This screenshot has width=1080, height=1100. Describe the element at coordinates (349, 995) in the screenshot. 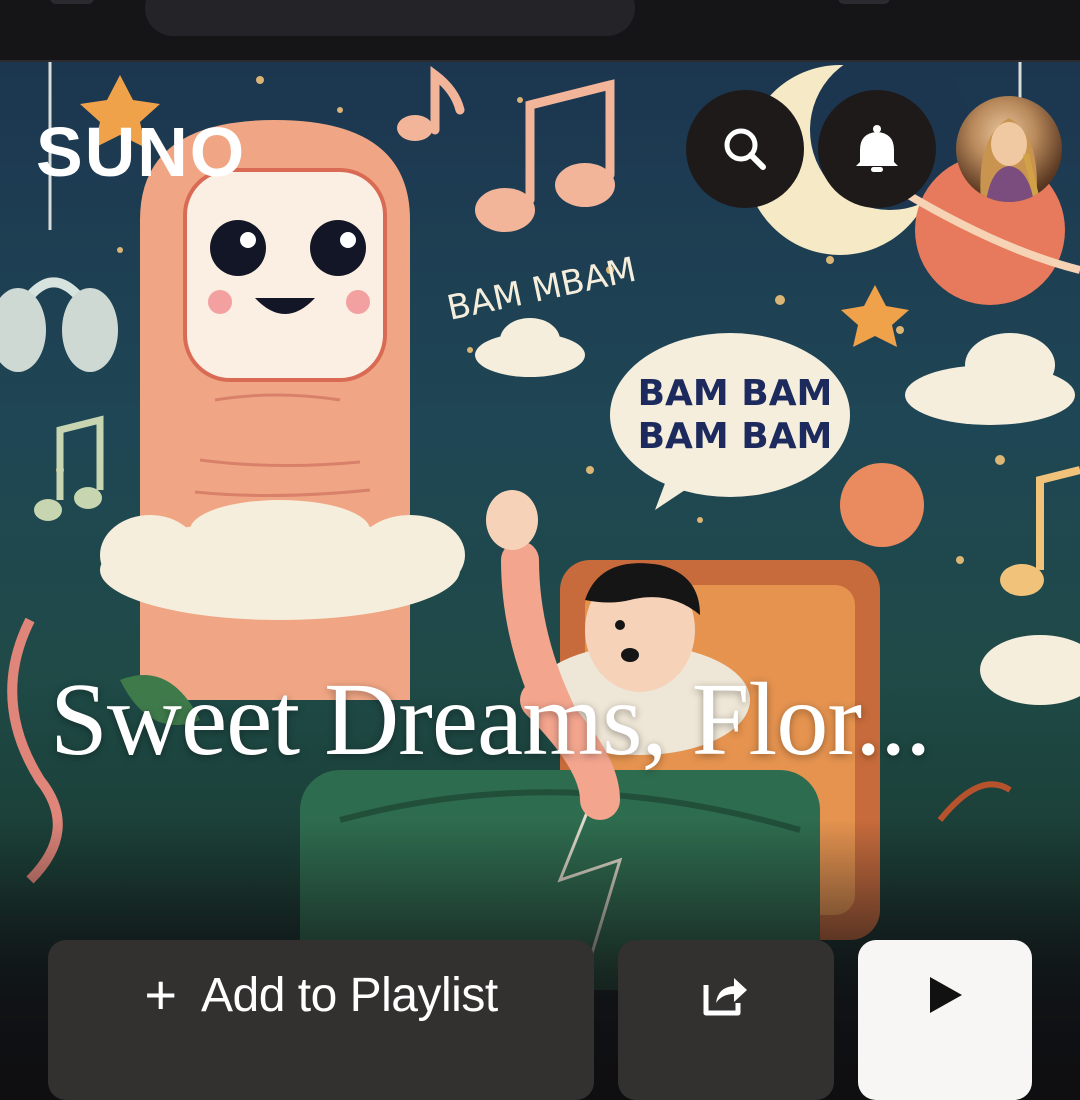

I see `add-to-playlist-label: Add to Playlist` at that location.